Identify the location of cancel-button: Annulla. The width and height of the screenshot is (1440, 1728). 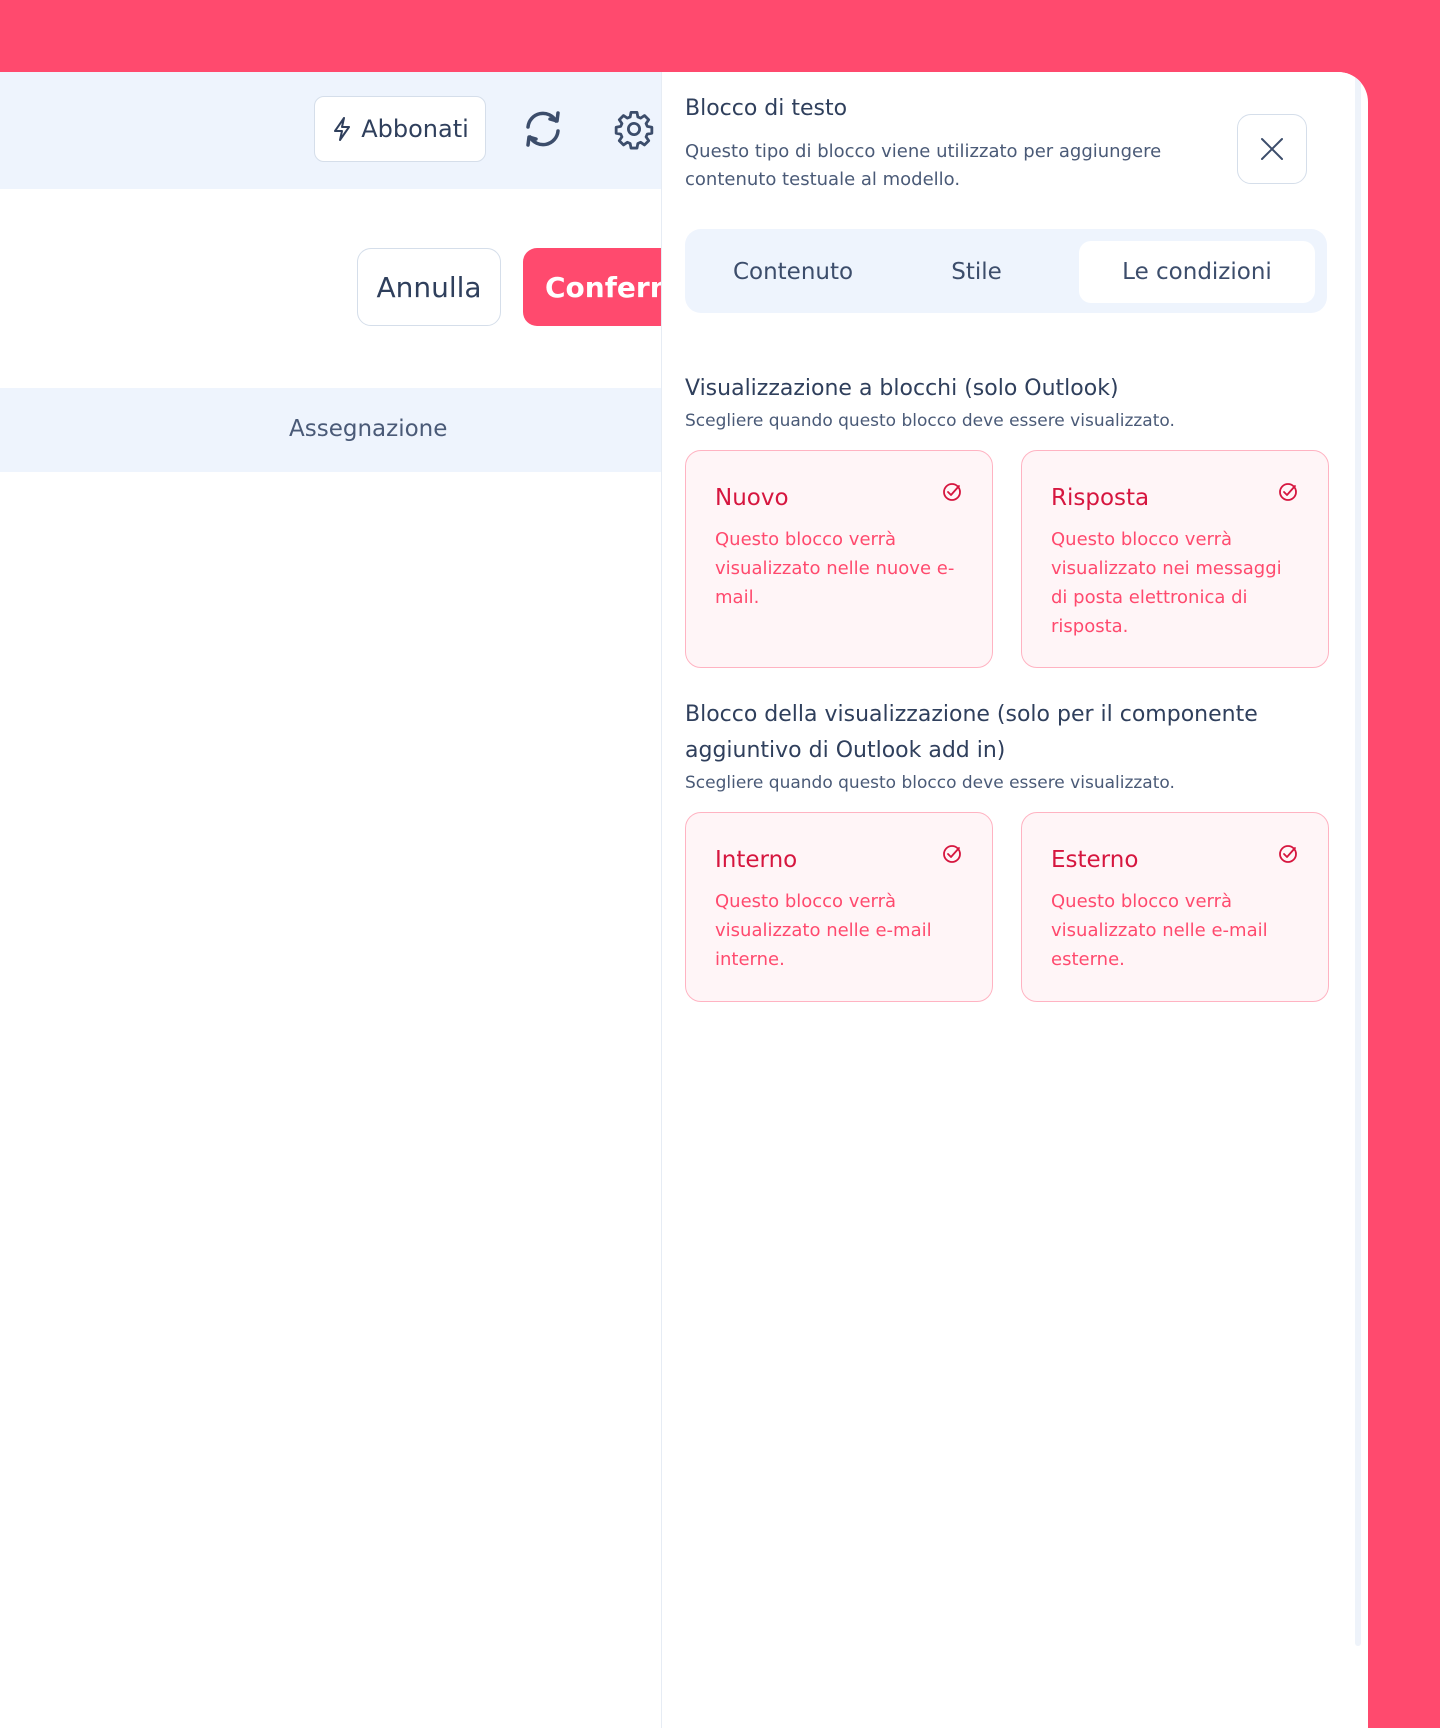
(429, 287).